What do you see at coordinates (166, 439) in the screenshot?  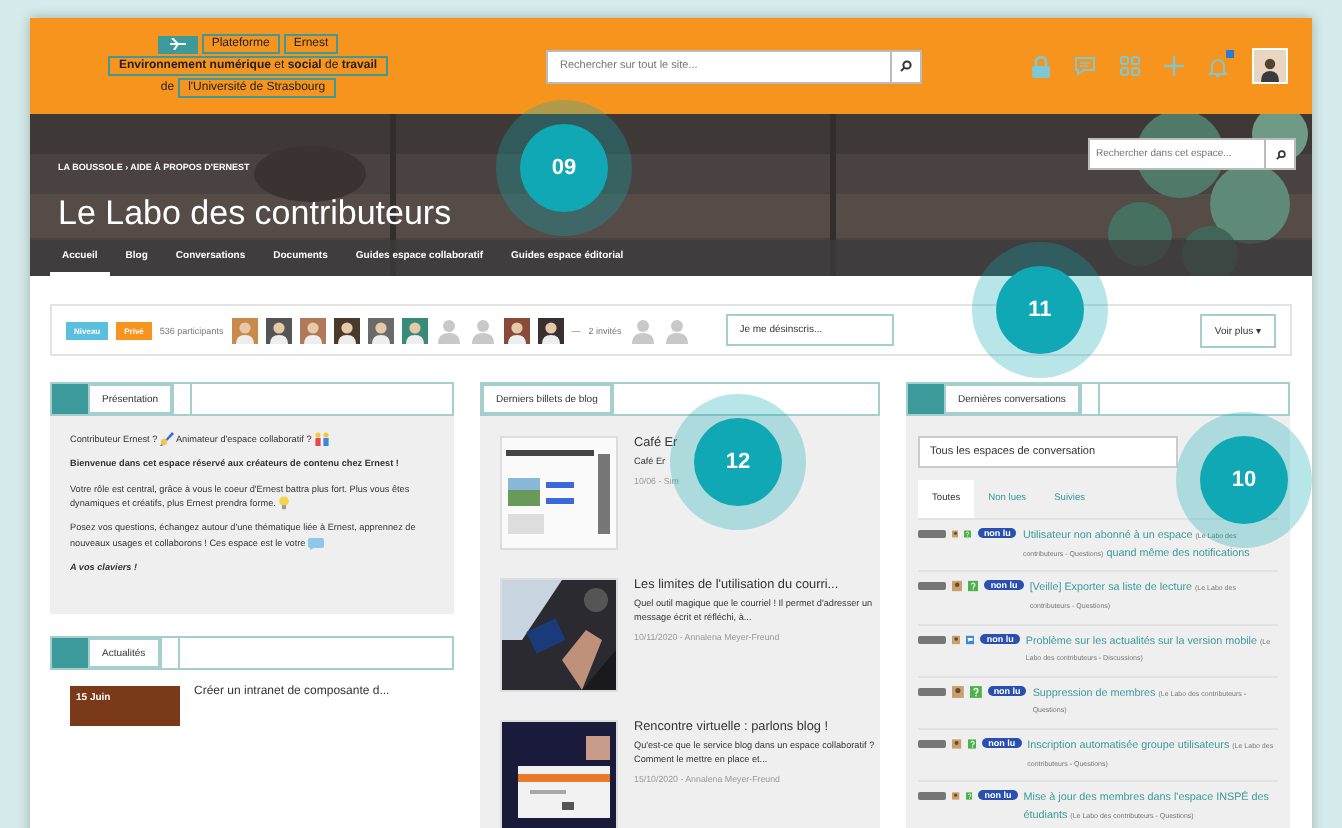 I see `writing-hand-icon` at bounding box center [166, 439].